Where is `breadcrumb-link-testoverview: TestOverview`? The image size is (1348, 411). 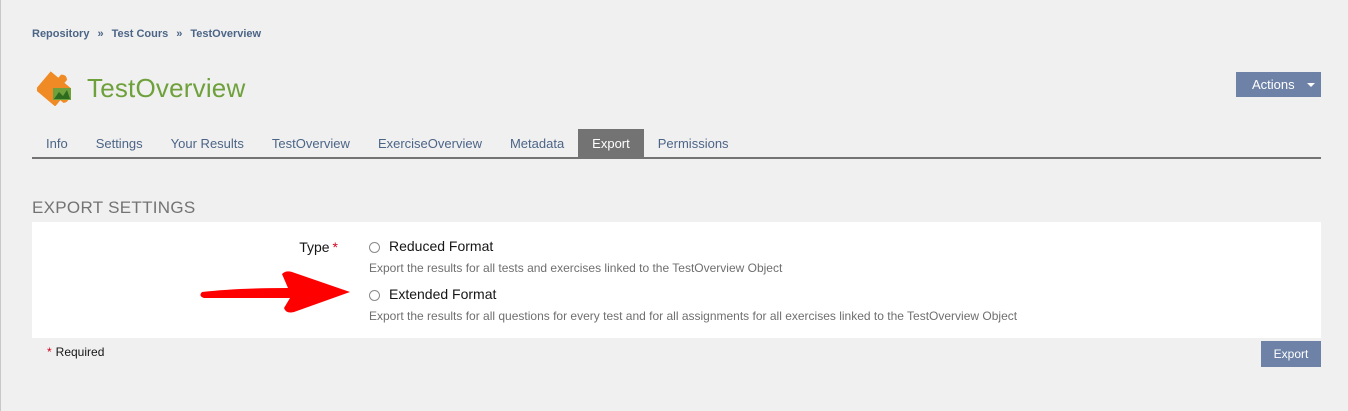
breadcrumb-link-testoverview: TestOverview is located at coordinates (225, 34).